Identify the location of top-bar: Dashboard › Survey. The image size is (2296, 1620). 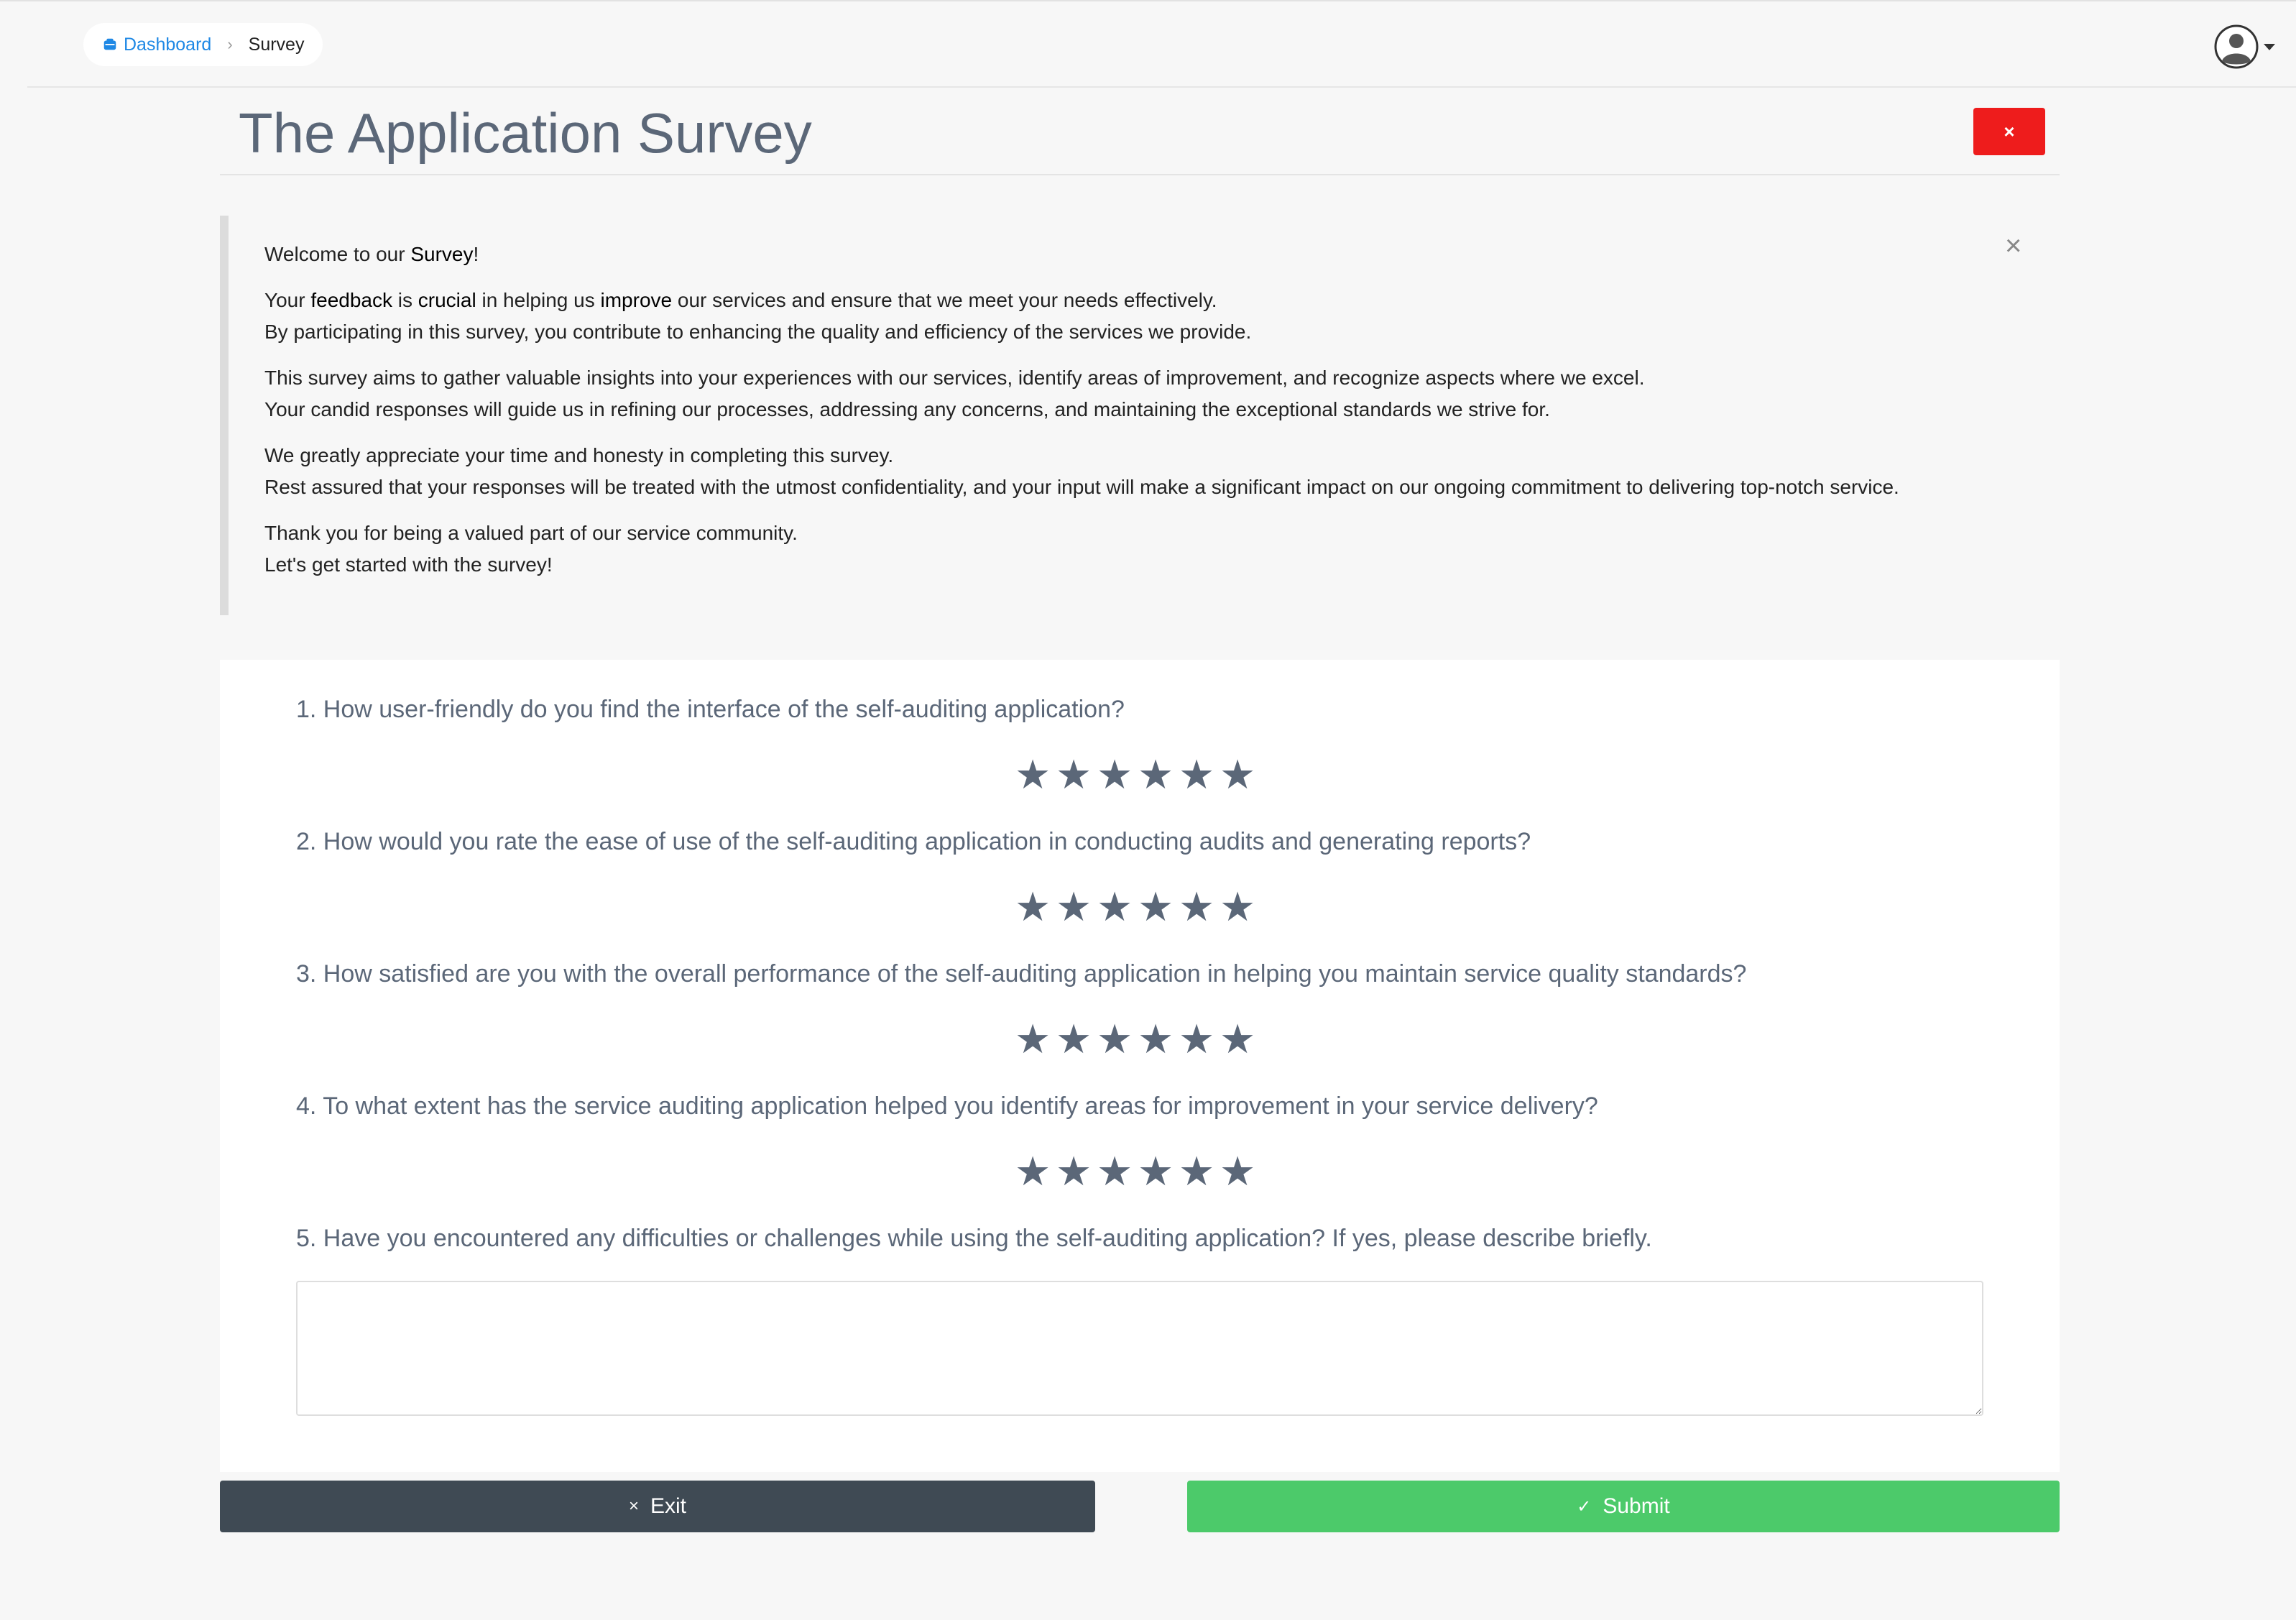
(1148, 43).